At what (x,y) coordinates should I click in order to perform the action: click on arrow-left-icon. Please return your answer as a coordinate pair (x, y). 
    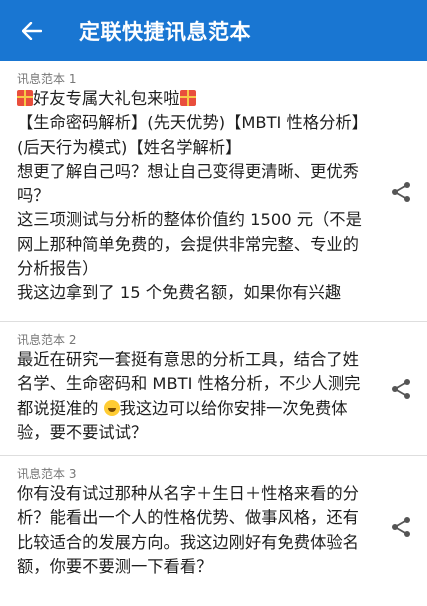
    Looking at the image, I should click on (32, 30).